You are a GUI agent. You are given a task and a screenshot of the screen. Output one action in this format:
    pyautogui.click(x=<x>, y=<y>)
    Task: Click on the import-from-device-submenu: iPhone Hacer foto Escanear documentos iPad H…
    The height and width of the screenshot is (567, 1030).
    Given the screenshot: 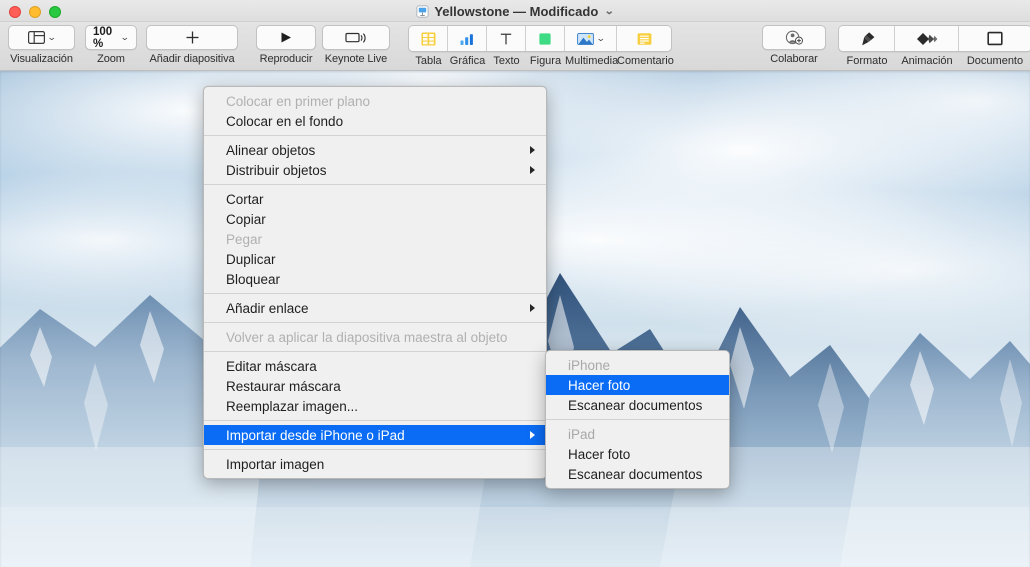 What is the action you would take?
    pyautogui.click(x=637, y=419)
    